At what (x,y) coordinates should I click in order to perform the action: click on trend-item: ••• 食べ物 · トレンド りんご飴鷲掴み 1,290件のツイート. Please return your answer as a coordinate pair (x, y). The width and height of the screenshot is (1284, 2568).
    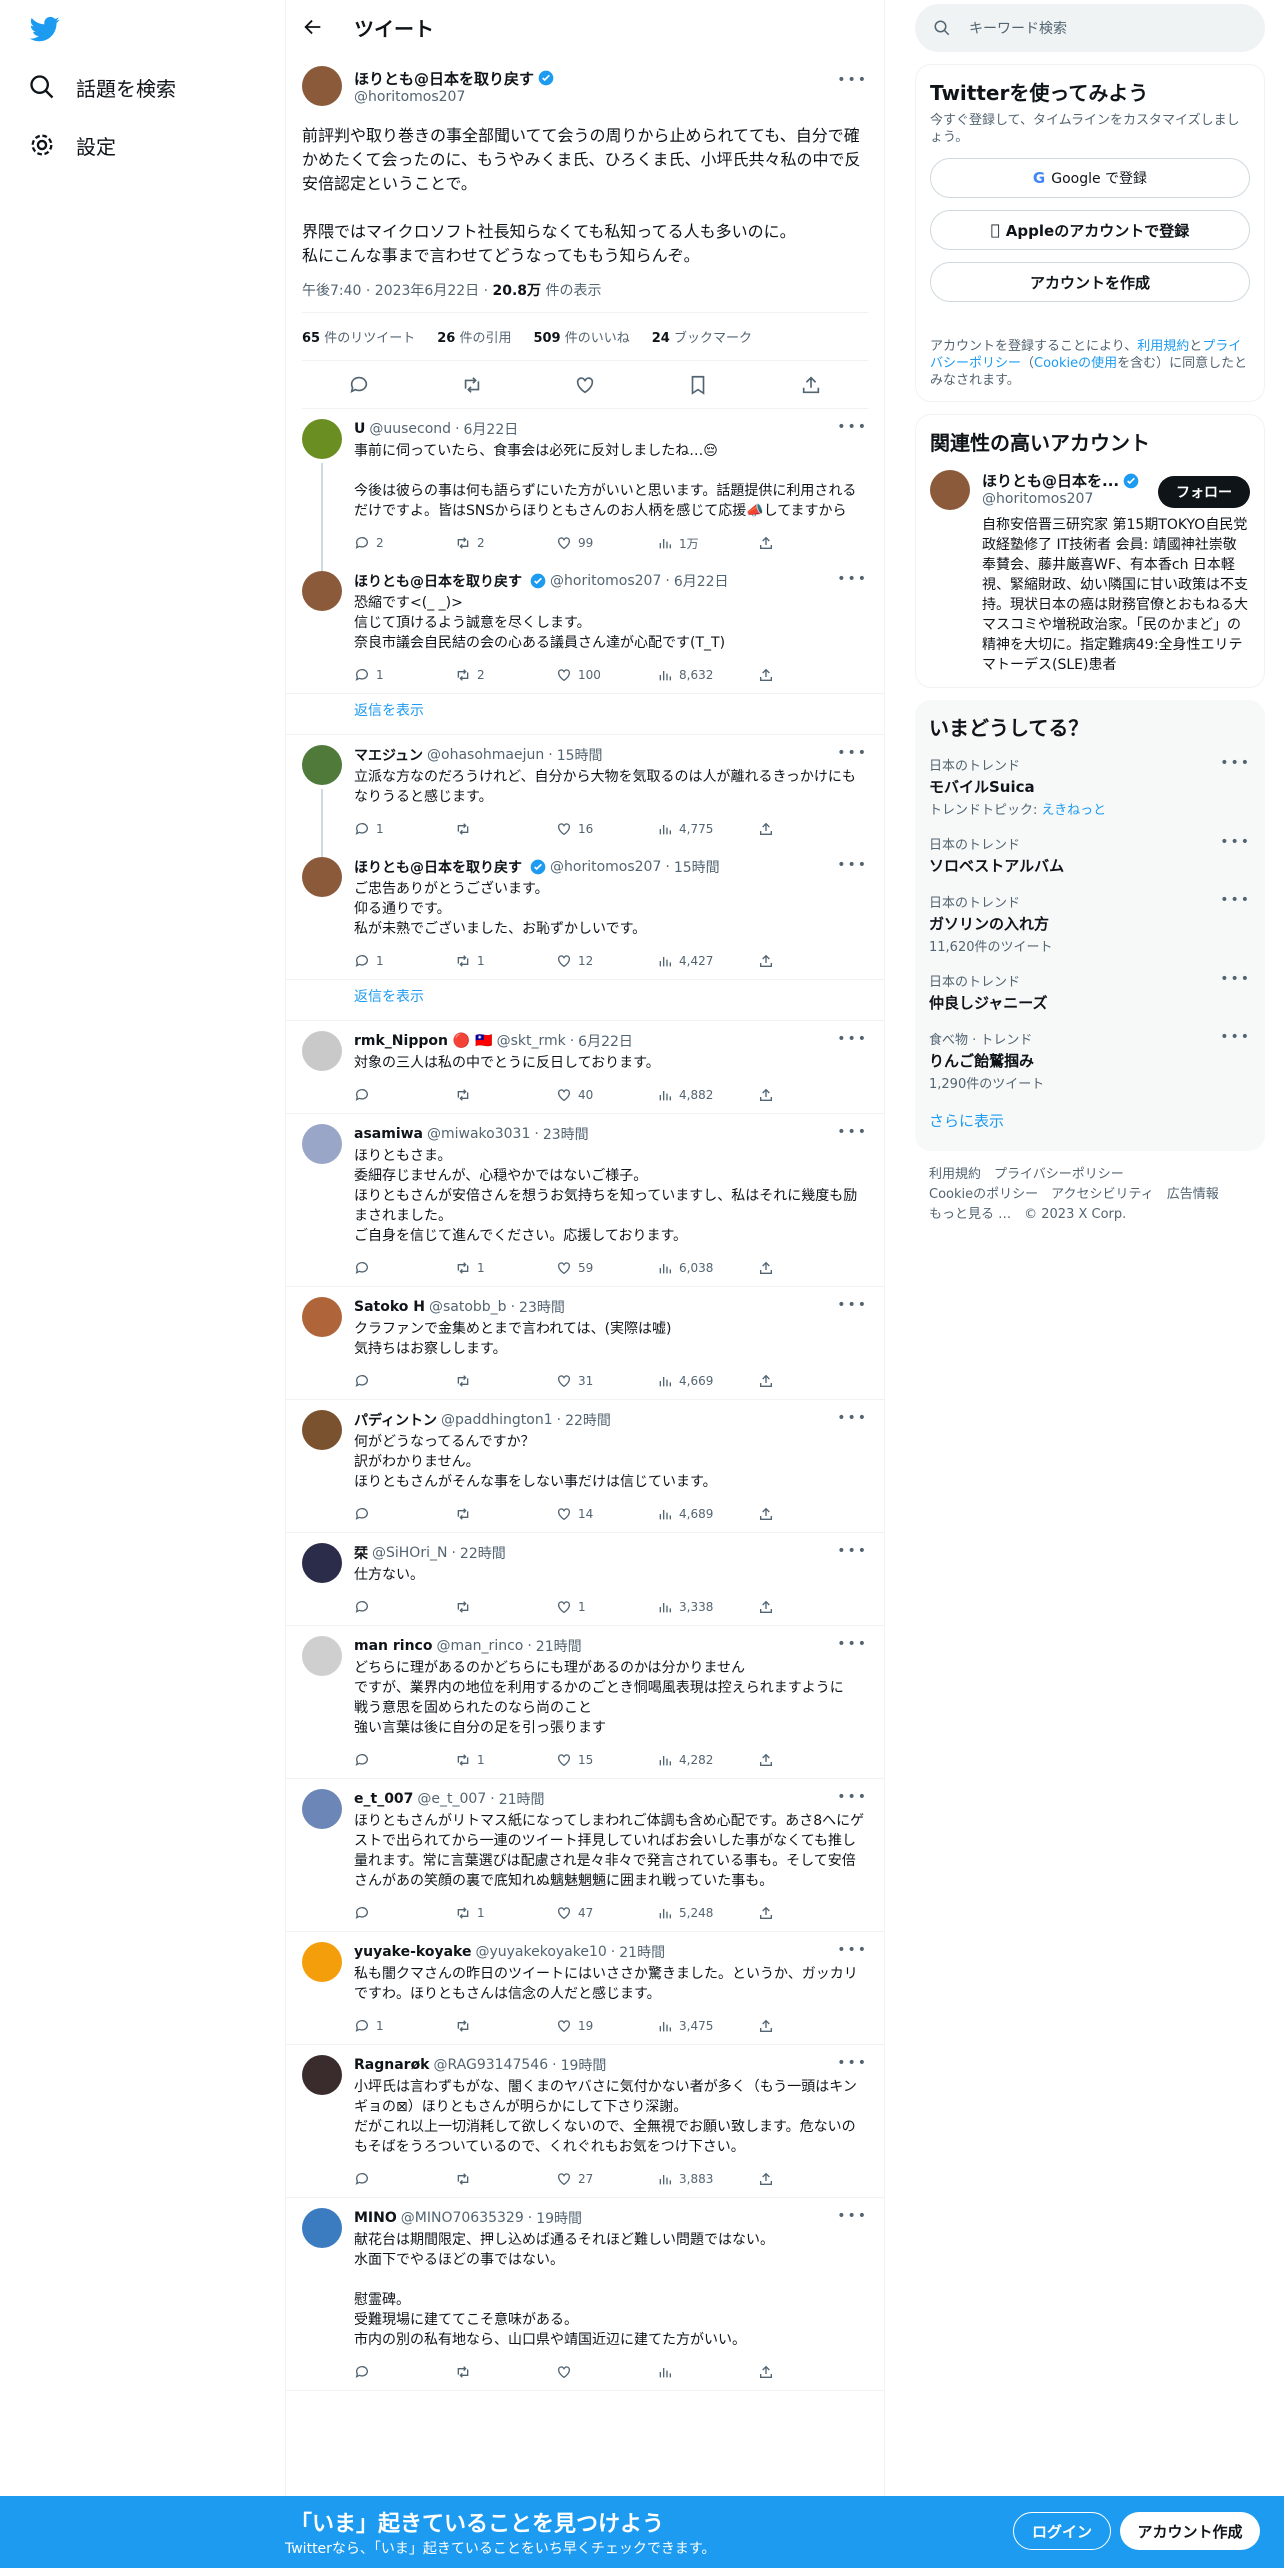
    Looking at the image, I should click on (1090, 1060).